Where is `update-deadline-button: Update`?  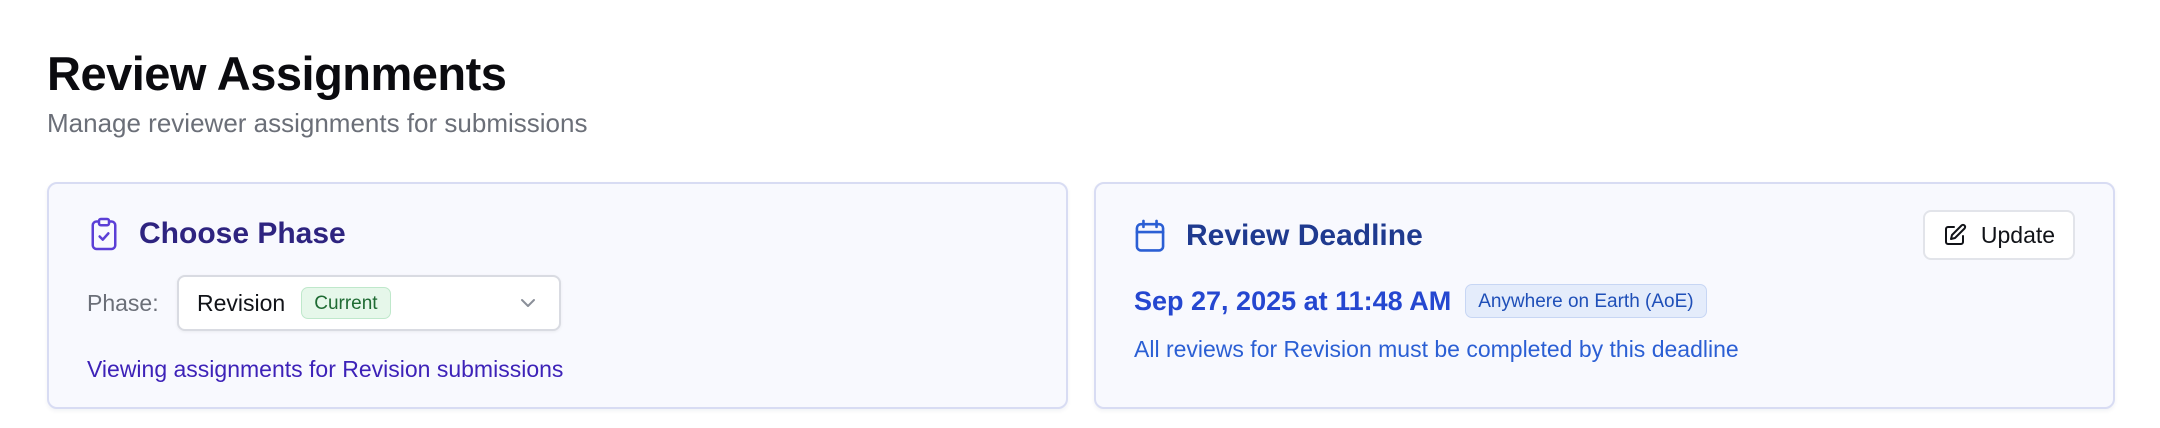
update-deadline-button: Update is located at coordinates (1999, 235).